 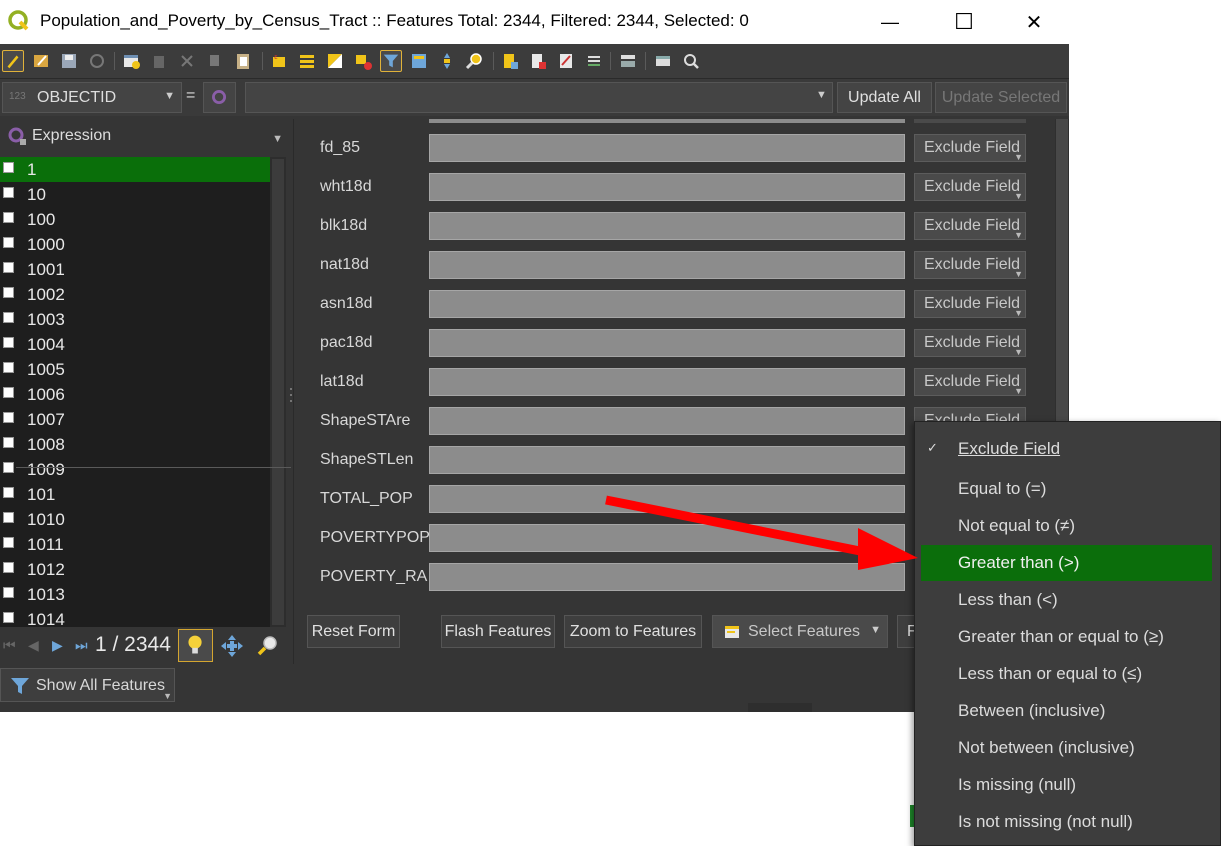 What do you see at coordinates (353, 631) in the screenshot?
I see `reset-form-button: Reset Form` at bounding box center [353, 631].